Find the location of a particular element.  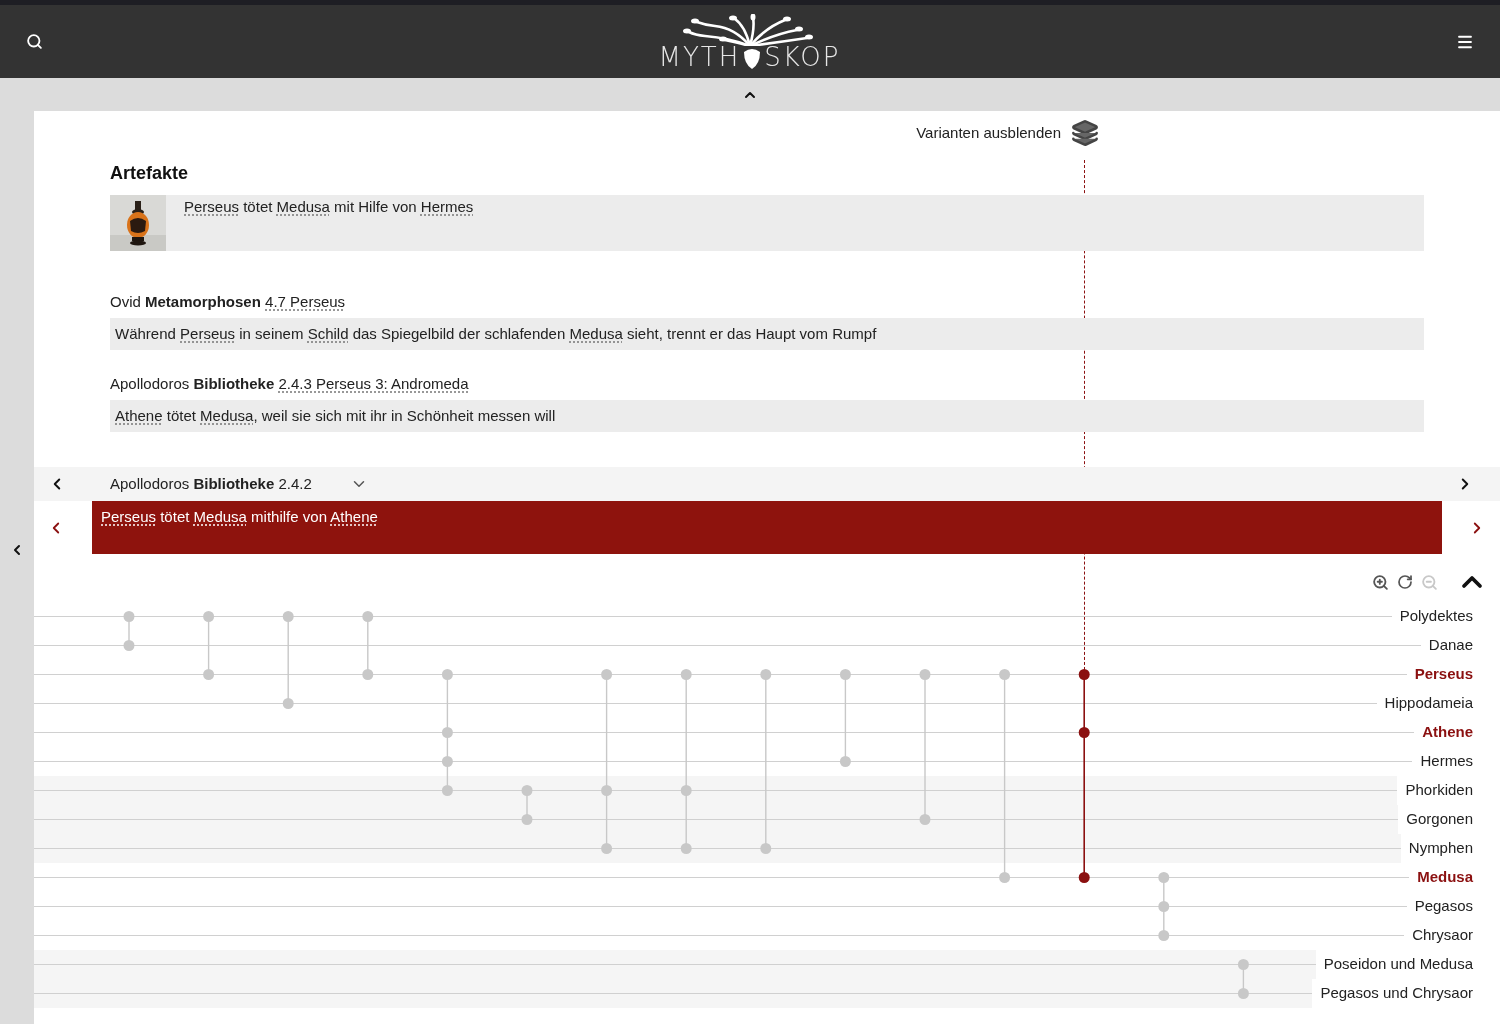

excerpt-box: Während Perseus in seinem Schild das Spiegelbild der schlafenden Medusa sieht, trennt er das Haupt vom Rumpf is located at coordinates (767, 334).